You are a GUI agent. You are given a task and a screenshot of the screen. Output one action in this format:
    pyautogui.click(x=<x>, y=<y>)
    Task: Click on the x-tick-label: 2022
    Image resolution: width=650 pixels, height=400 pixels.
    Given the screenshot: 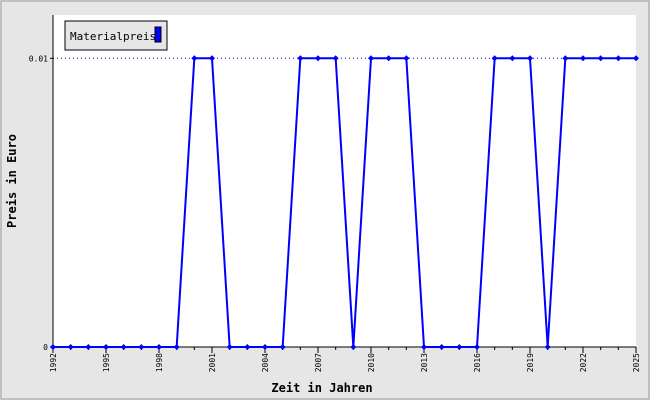 What is the action you would take?
    pyautogui.click(x=583, y=362)
    